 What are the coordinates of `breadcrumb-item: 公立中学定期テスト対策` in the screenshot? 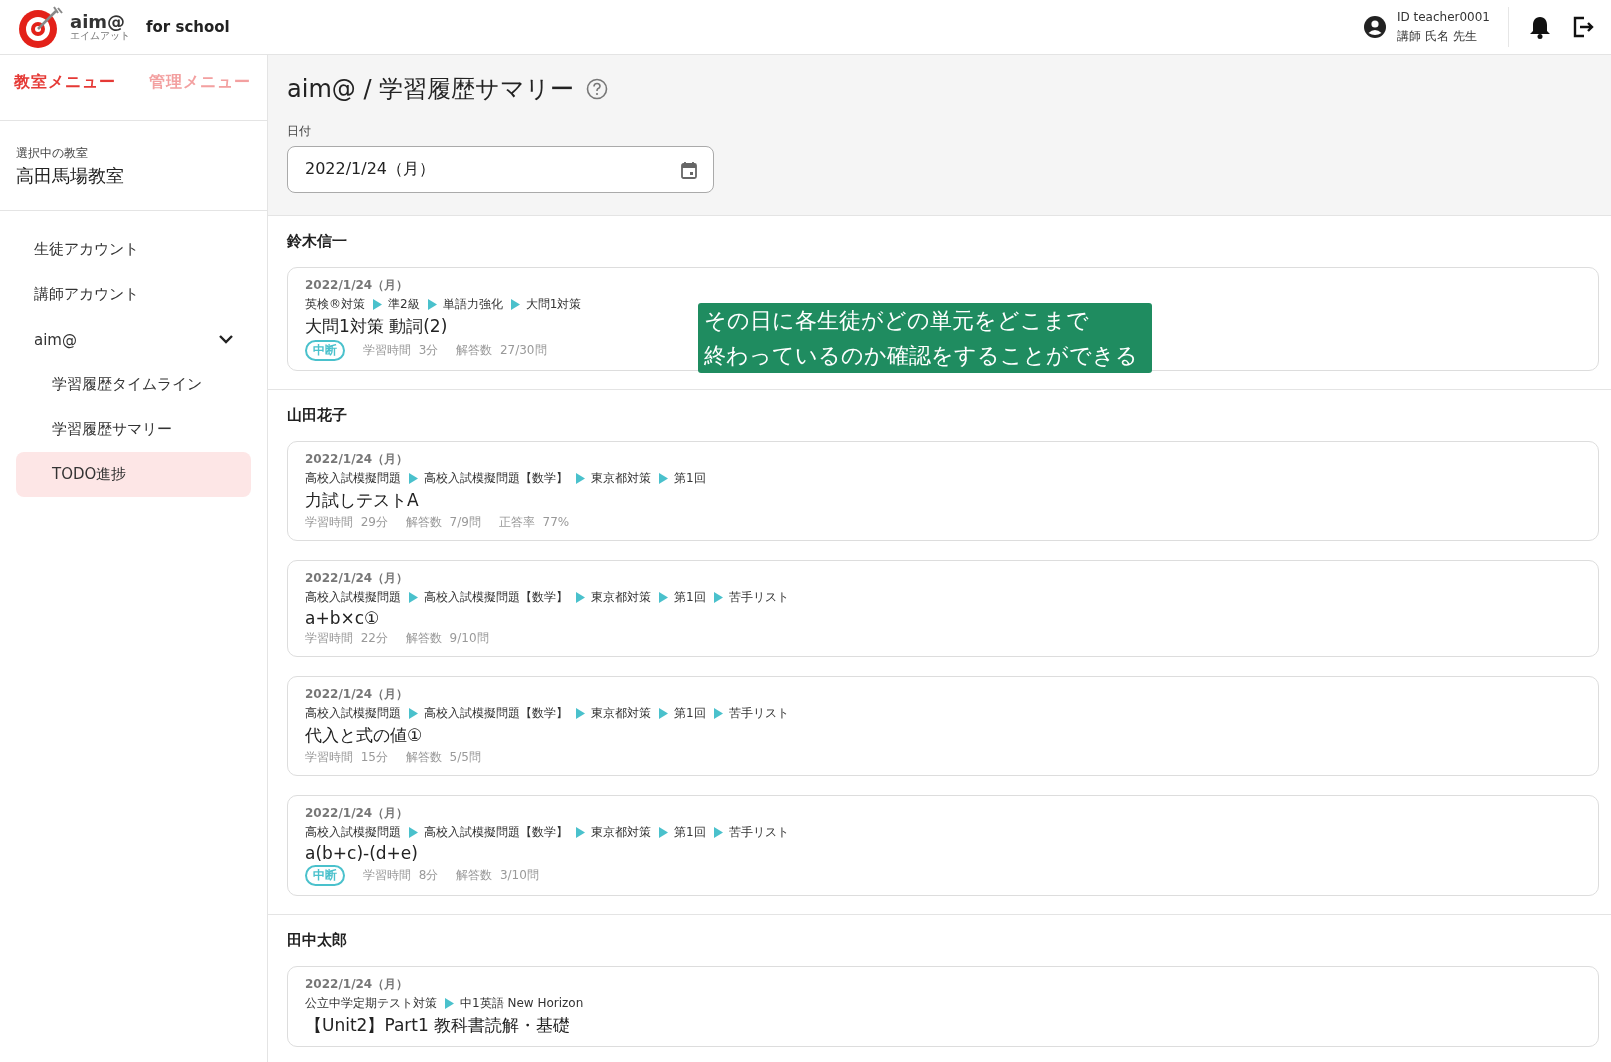 It's located at (371, 1003).